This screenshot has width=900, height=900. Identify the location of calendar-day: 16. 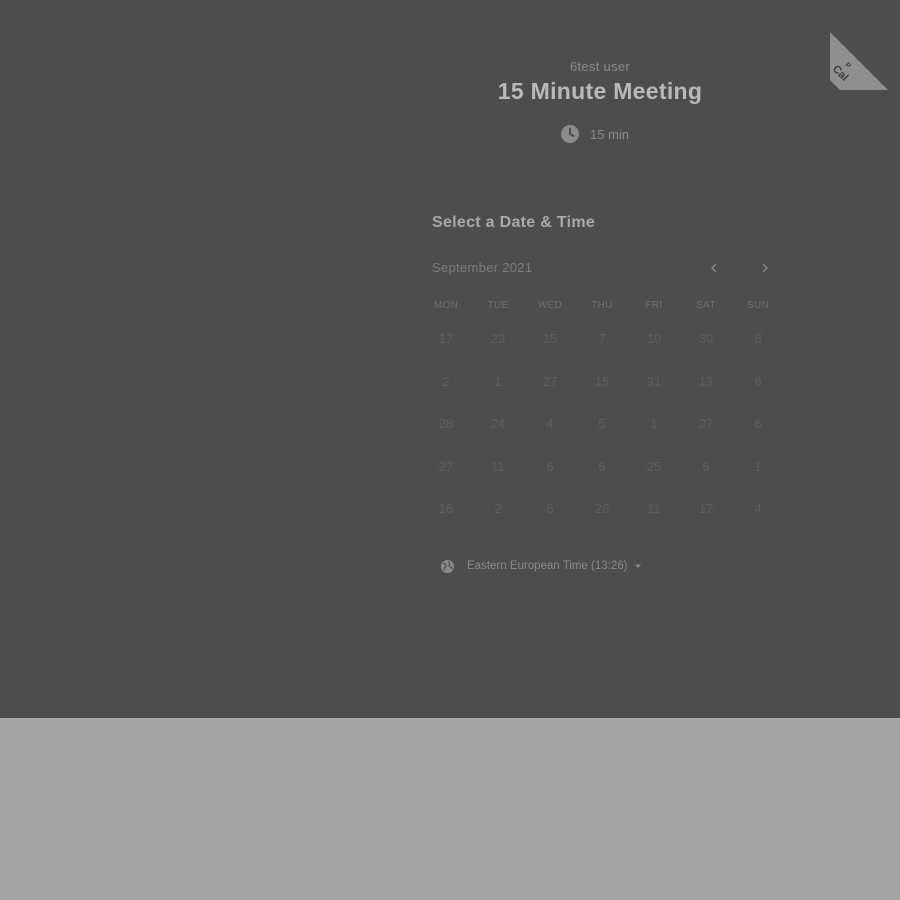
(446, 508).